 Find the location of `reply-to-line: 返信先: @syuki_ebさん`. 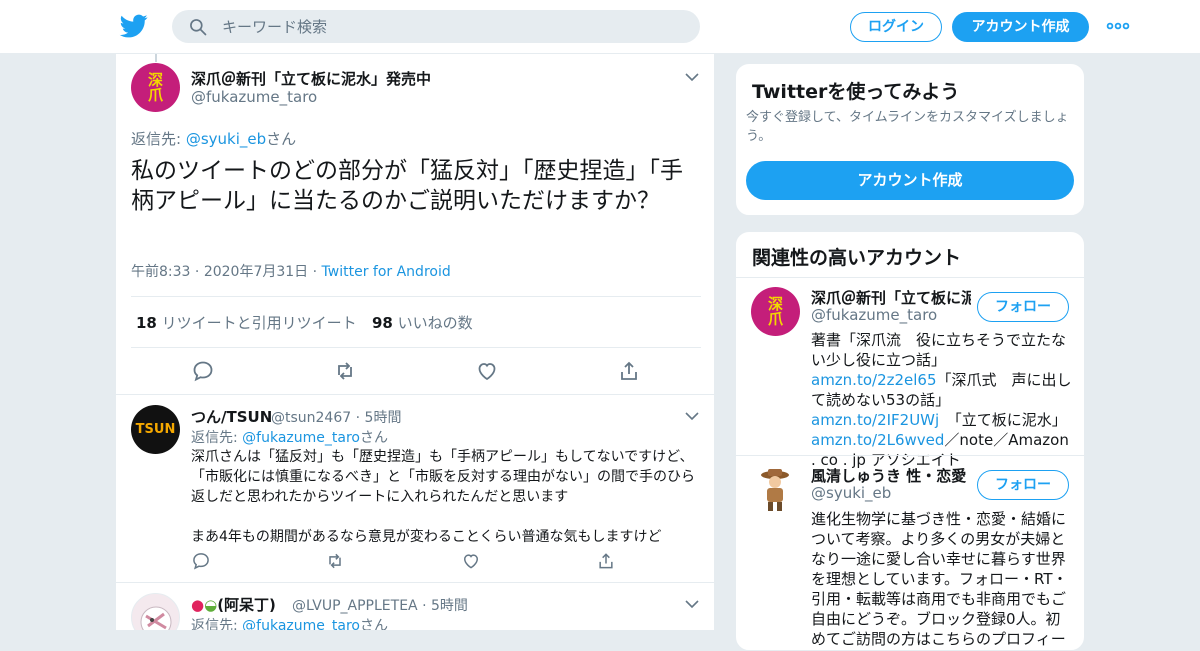

reply-to-line: 返信先: @syuki_ebさん is located at coordinates (213, 138).